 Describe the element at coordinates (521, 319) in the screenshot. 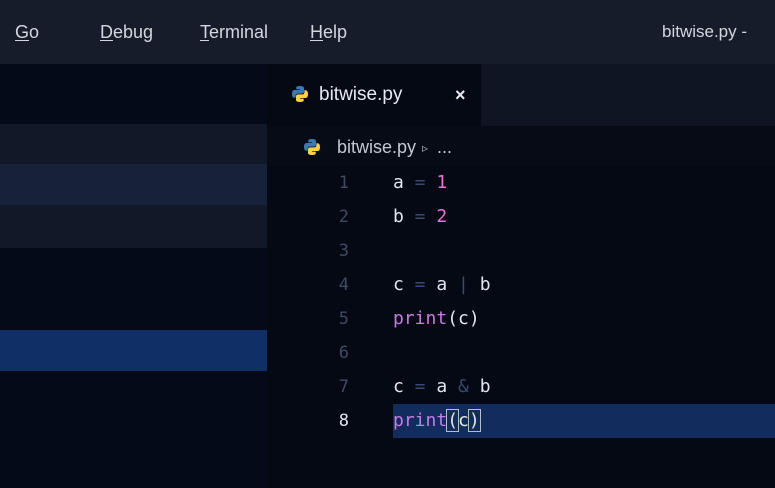

I see `code-line: 5 print(c)` at that location.